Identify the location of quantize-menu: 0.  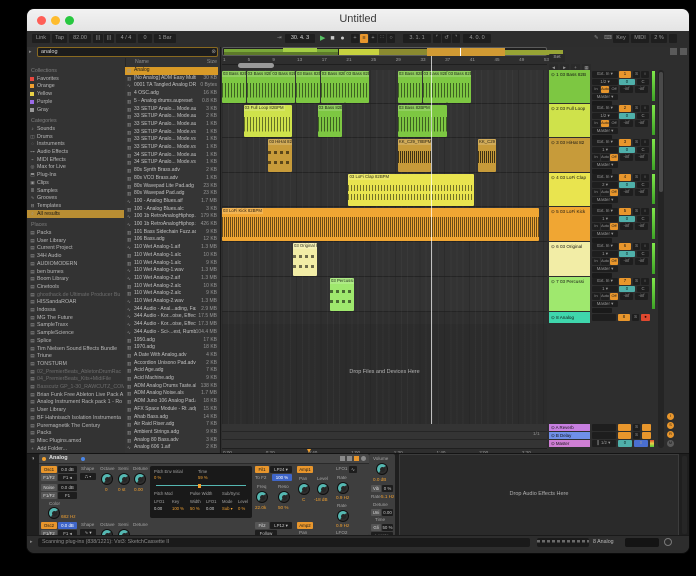
(145, 38).